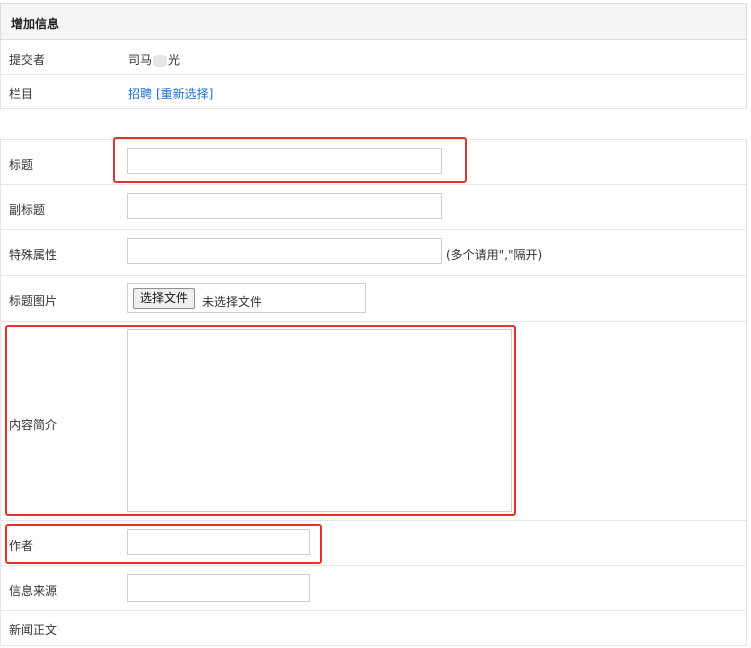 This screenshot has height=648, width=751. I want to click on panel-title: 增加信息, so click(35, 24).